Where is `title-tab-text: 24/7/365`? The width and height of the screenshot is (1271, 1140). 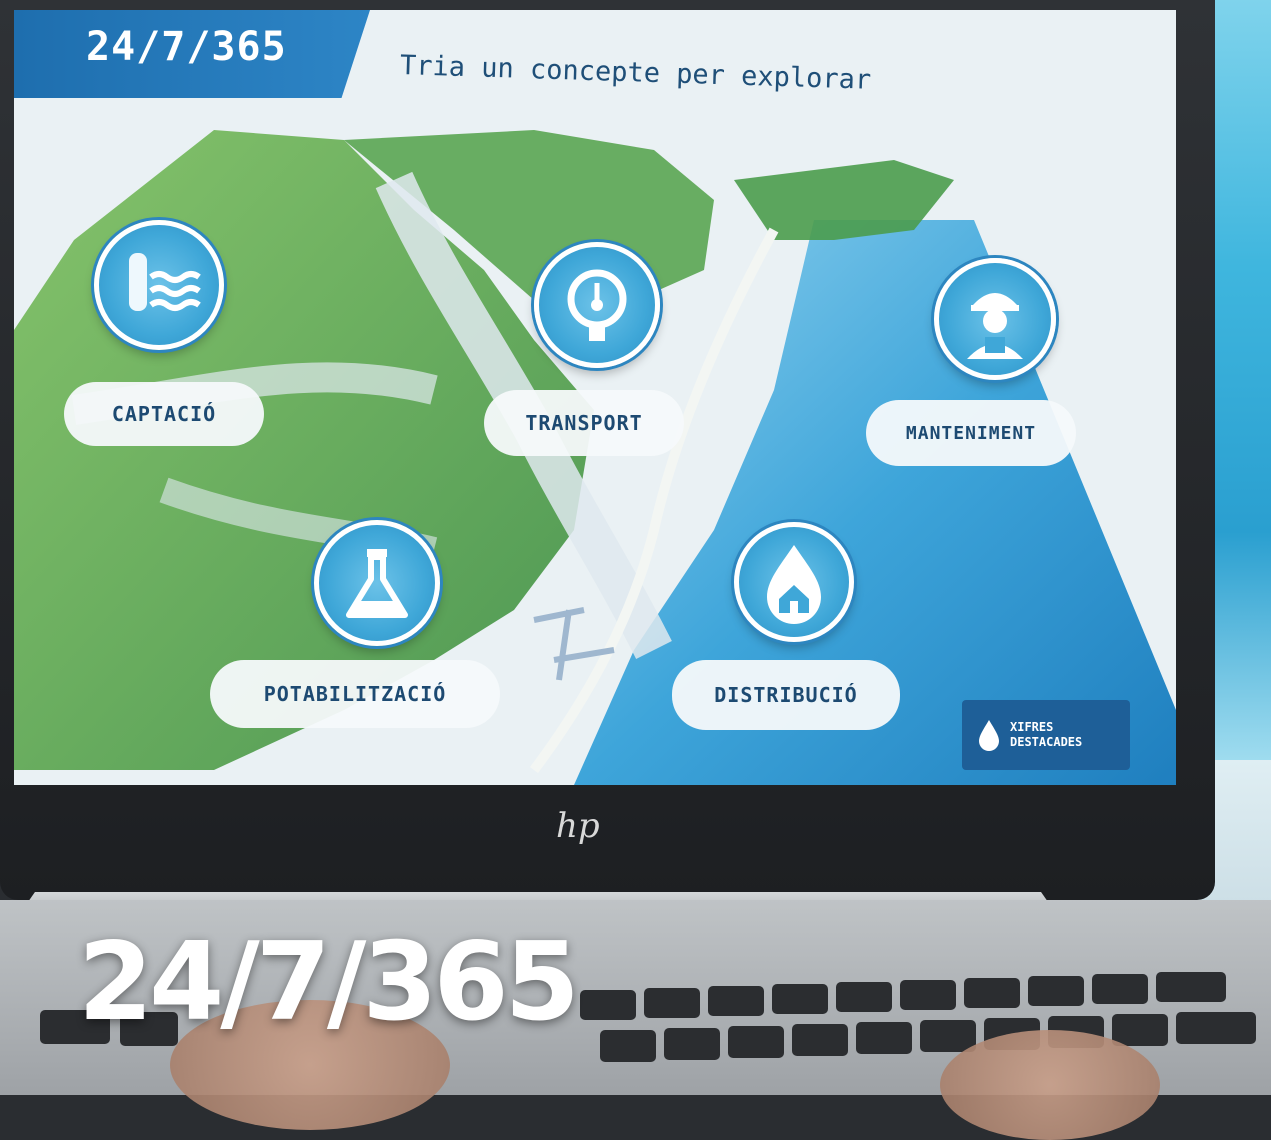 title-tab-text: 24/7/365 is located at coordinates (186, 47).